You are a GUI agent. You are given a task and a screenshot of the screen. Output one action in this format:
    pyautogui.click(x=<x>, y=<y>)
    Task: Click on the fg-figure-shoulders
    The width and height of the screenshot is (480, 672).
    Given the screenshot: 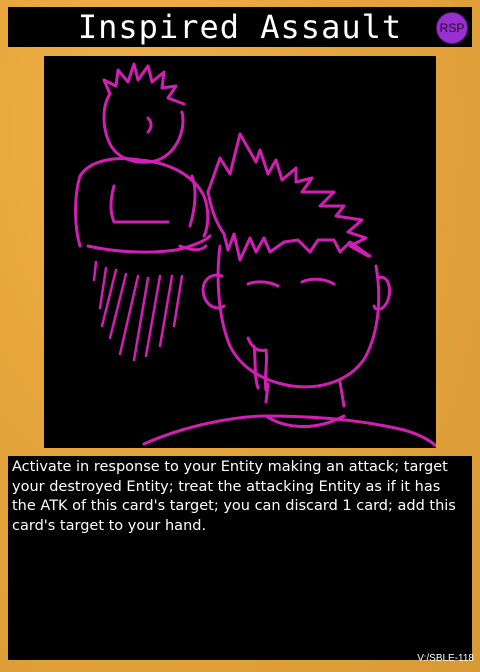 What is the action you would take?
    pyautogui.click(x=289, y=431)
    